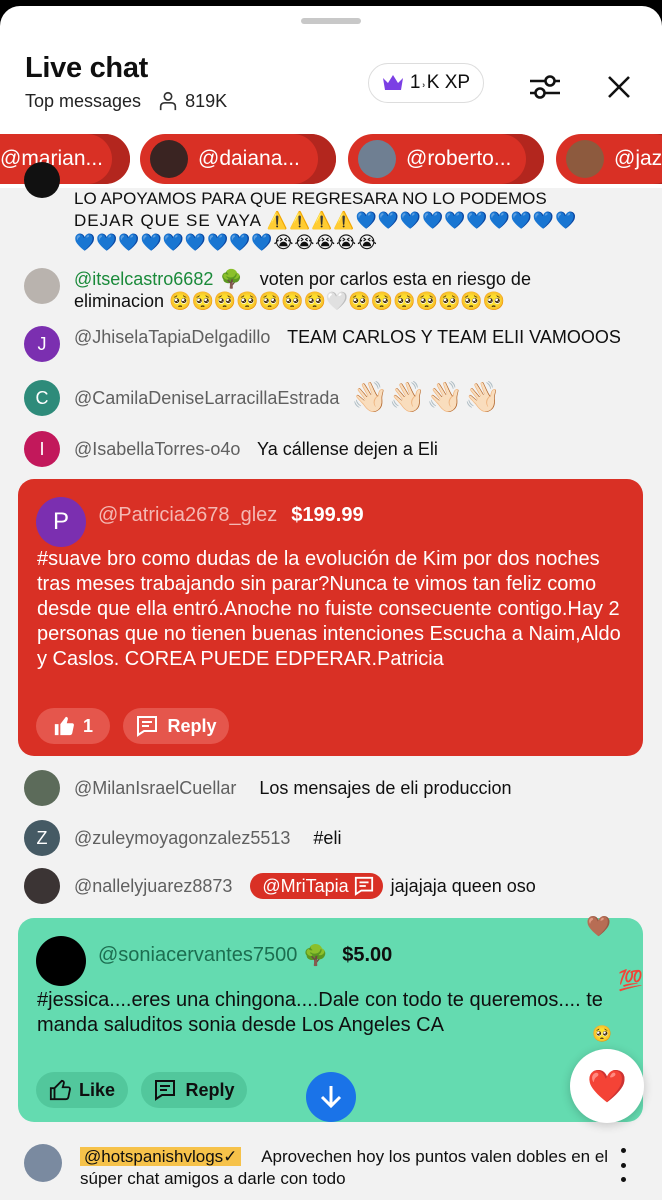 The image size is (662, 1200). Describe the element at coordinates (347, 449) in the screenshot. I see `message-text: Ya cállense dejen a Eli` at that location.